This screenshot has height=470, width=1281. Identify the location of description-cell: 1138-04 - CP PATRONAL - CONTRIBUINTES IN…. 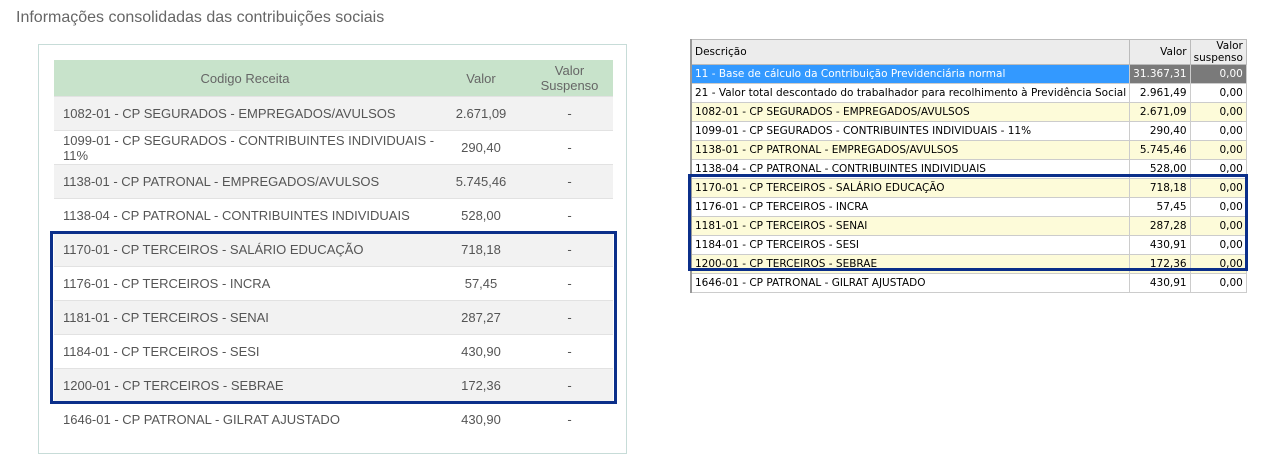
(245, 215).